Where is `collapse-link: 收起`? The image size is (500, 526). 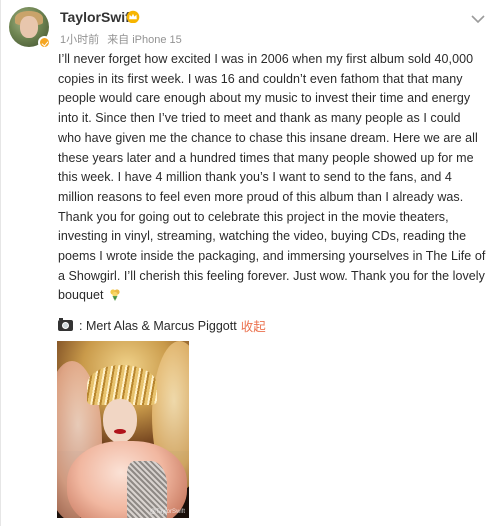 collapse-link: 收起 is located at coordinates (253, 325).